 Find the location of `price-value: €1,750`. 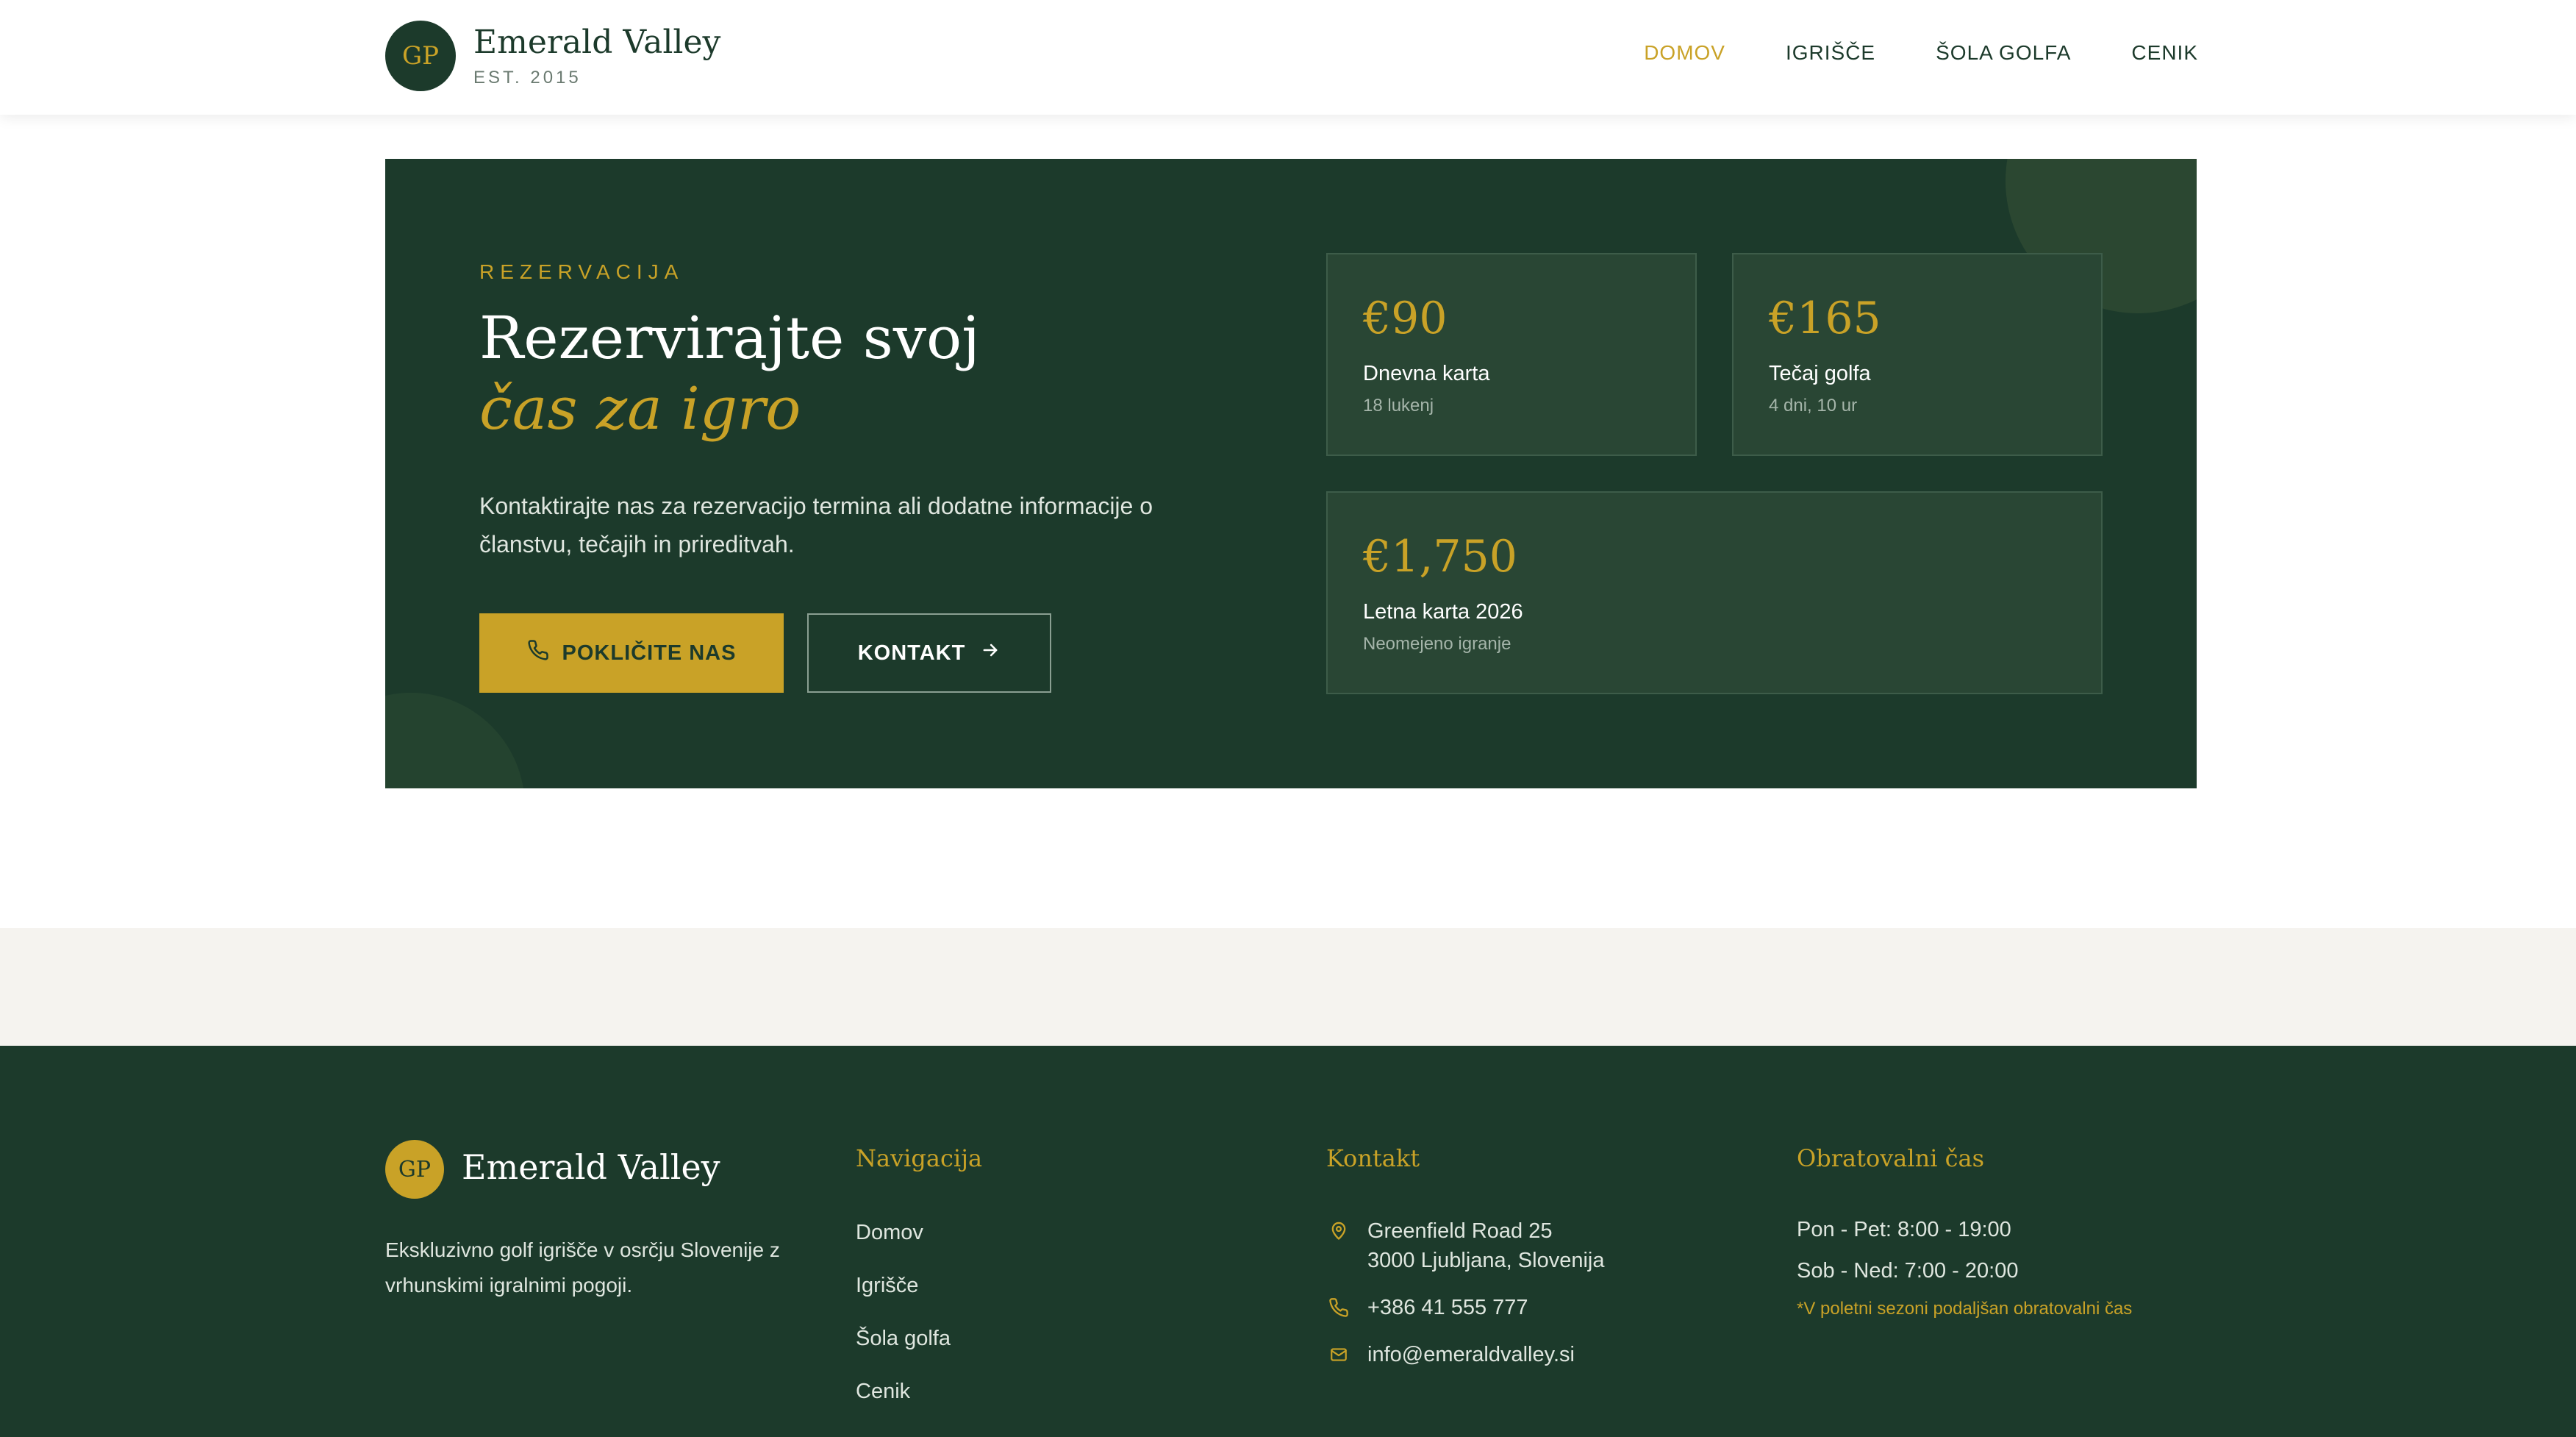

price-value: €1,750 is located at coordinates (1440, 556).